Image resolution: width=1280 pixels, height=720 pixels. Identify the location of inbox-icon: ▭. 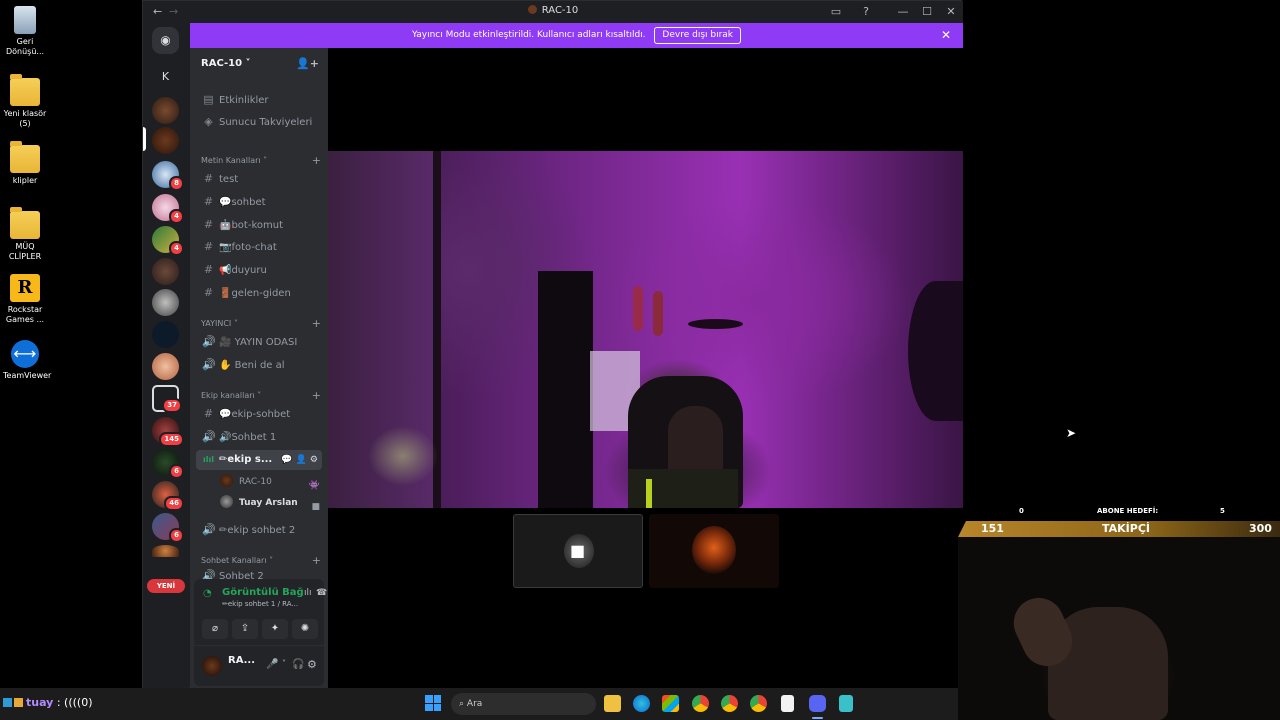
(836, 11).